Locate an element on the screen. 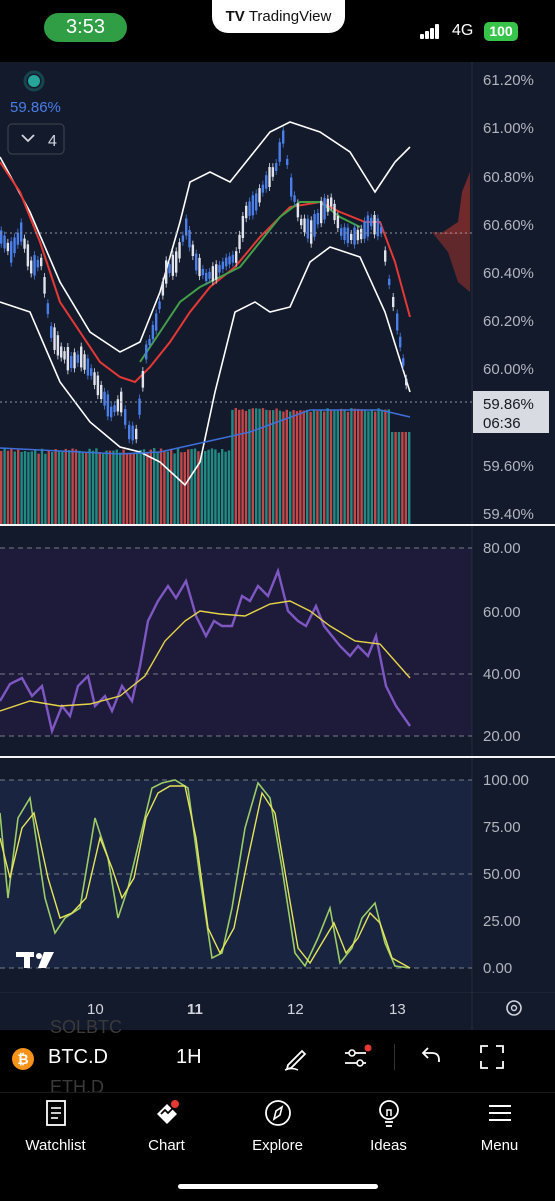 The image size is (555, 1201). price-tick: 60.40% is located at coordinates (508, 273).